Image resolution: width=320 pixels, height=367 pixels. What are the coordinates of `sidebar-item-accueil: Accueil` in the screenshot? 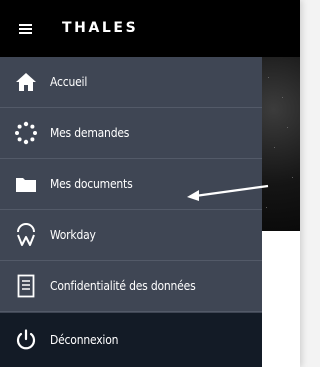 It's located at (131, 82).